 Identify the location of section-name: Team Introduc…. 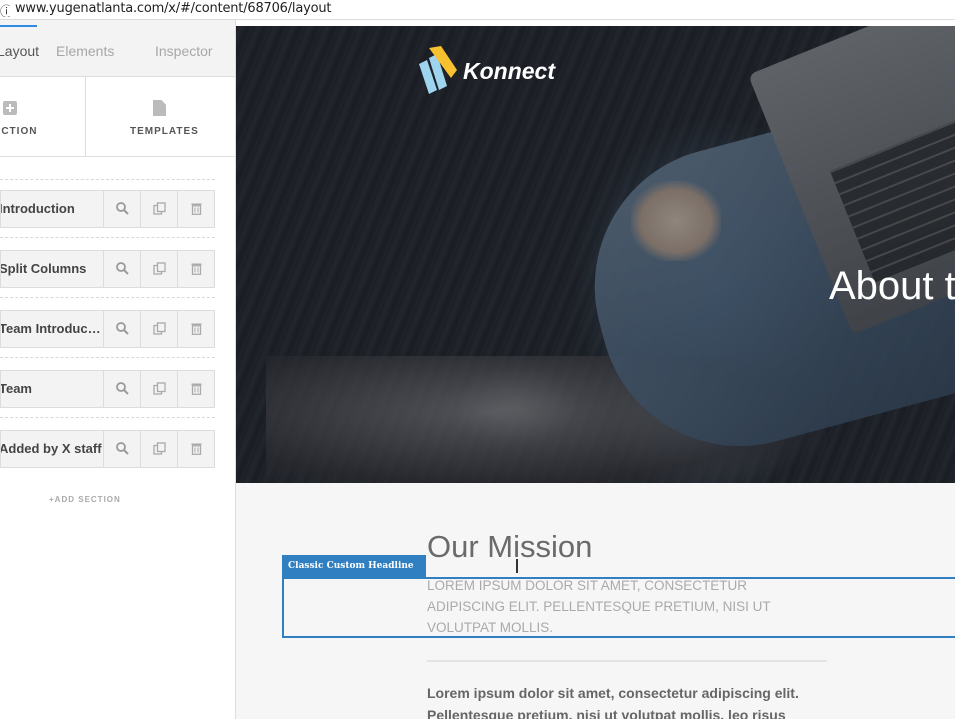
(52, 329).